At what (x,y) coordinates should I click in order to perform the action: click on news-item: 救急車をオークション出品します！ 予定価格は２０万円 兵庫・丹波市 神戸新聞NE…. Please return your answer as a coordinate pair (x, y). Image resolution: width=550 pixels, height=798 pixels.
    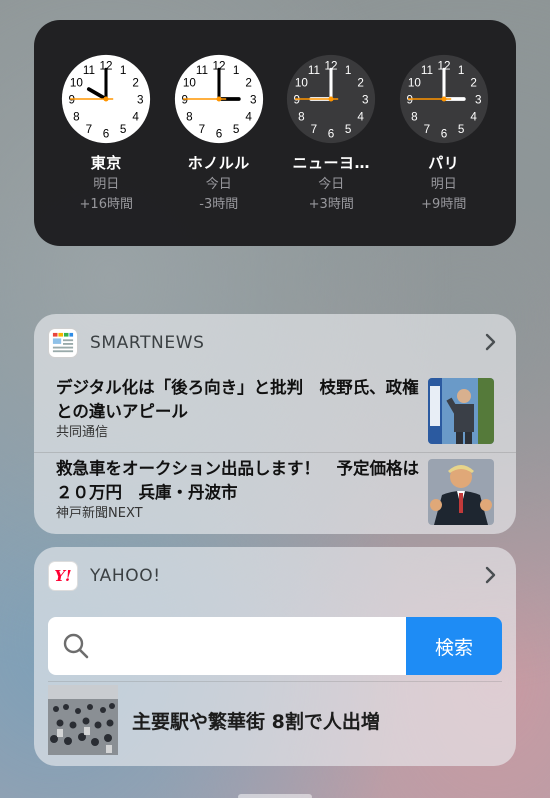
    Looking at the image, I should click on (275, 492).